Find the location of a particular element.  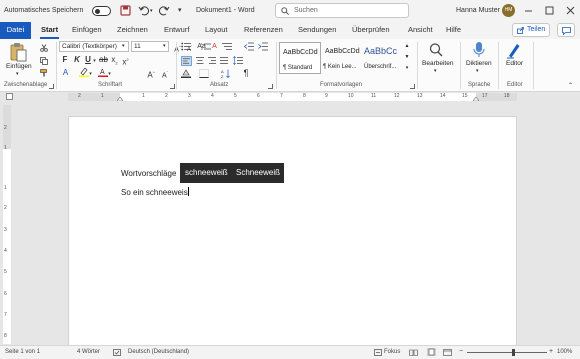

highlight-dropdown-icon: ▾ is located at coordinates (90, 73).